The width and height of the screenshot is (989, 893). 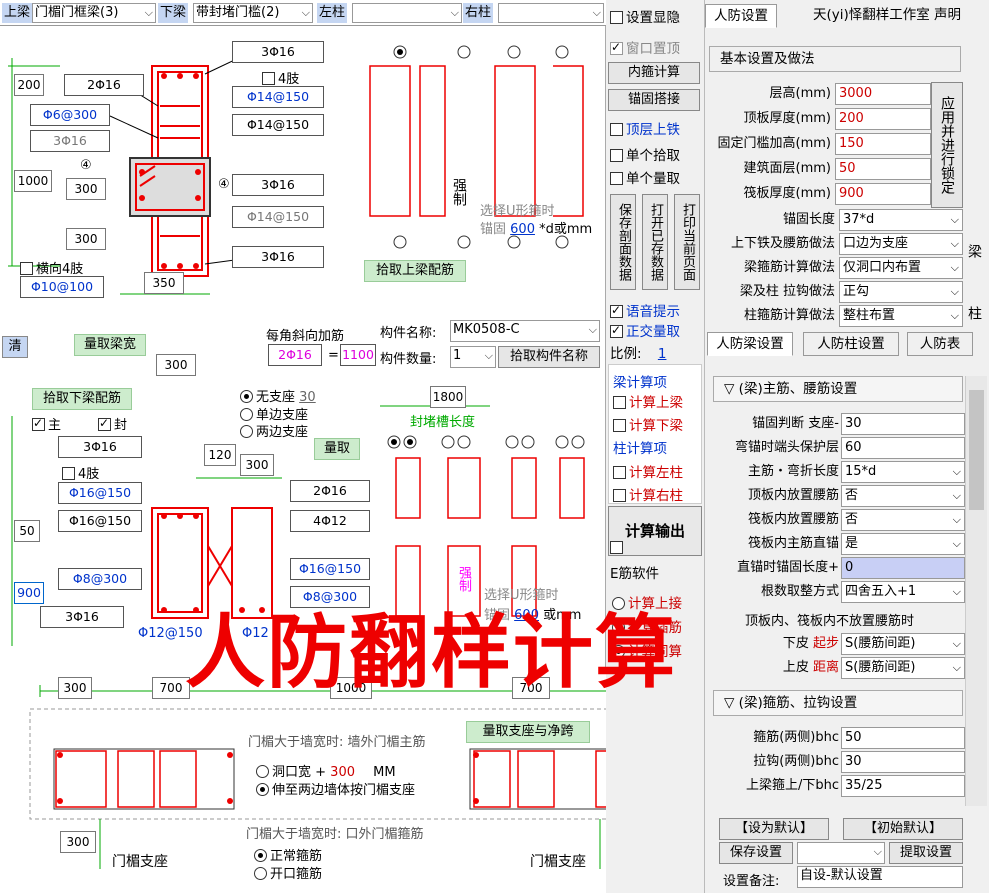 What do you see at coordinates (838, 703) in the screenshot?
I see `section-stirrup: ▽ (梁)箍筋、拉钩设置` at bounding box center [838, 703].